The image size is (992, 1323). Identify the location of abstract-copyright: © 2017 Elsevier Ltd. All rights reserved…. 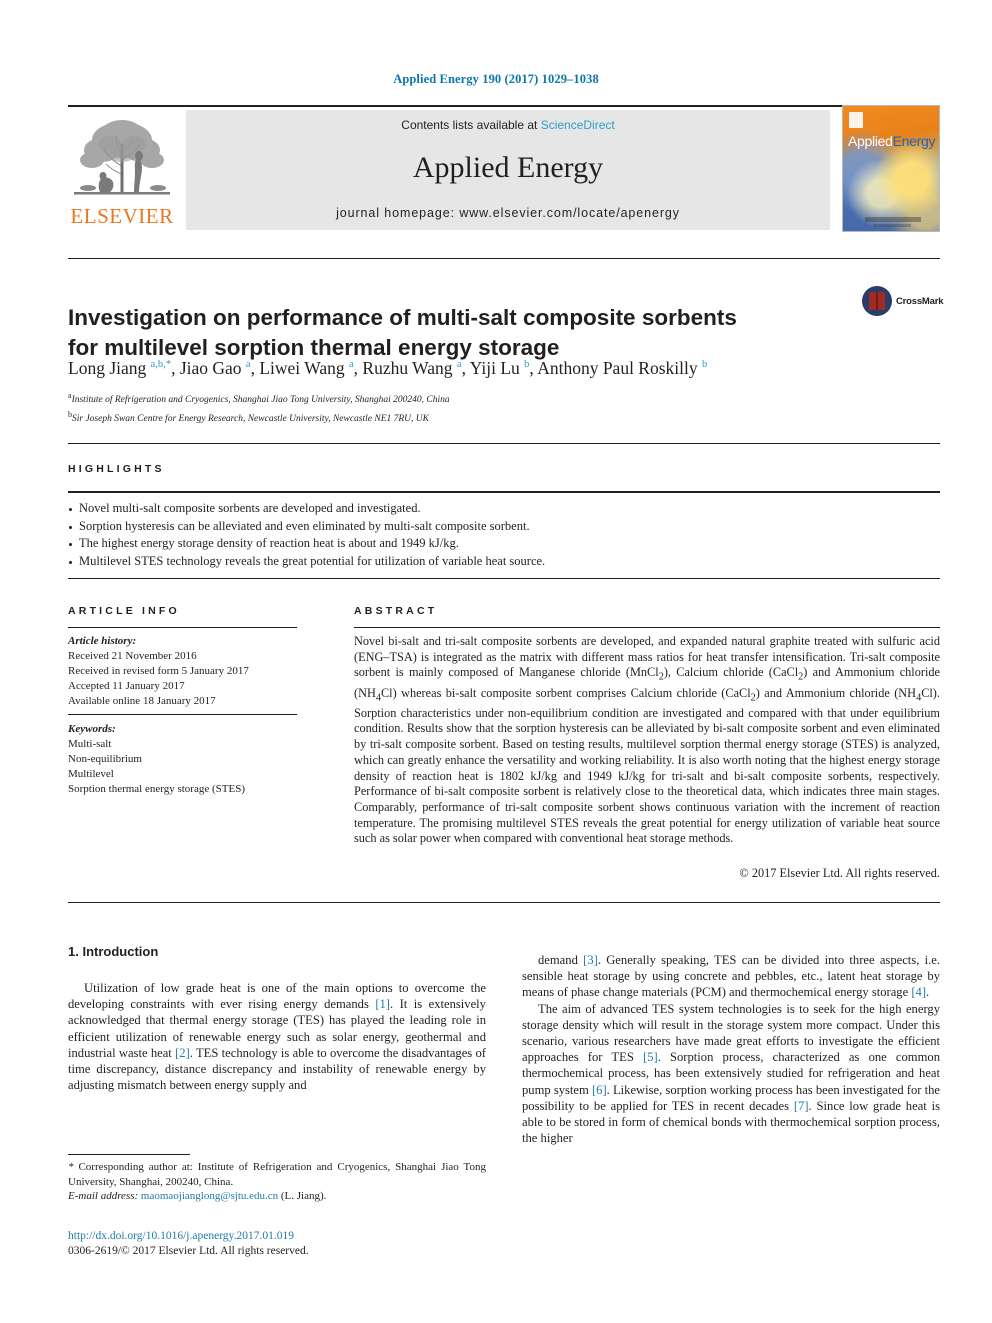
(839, 873).